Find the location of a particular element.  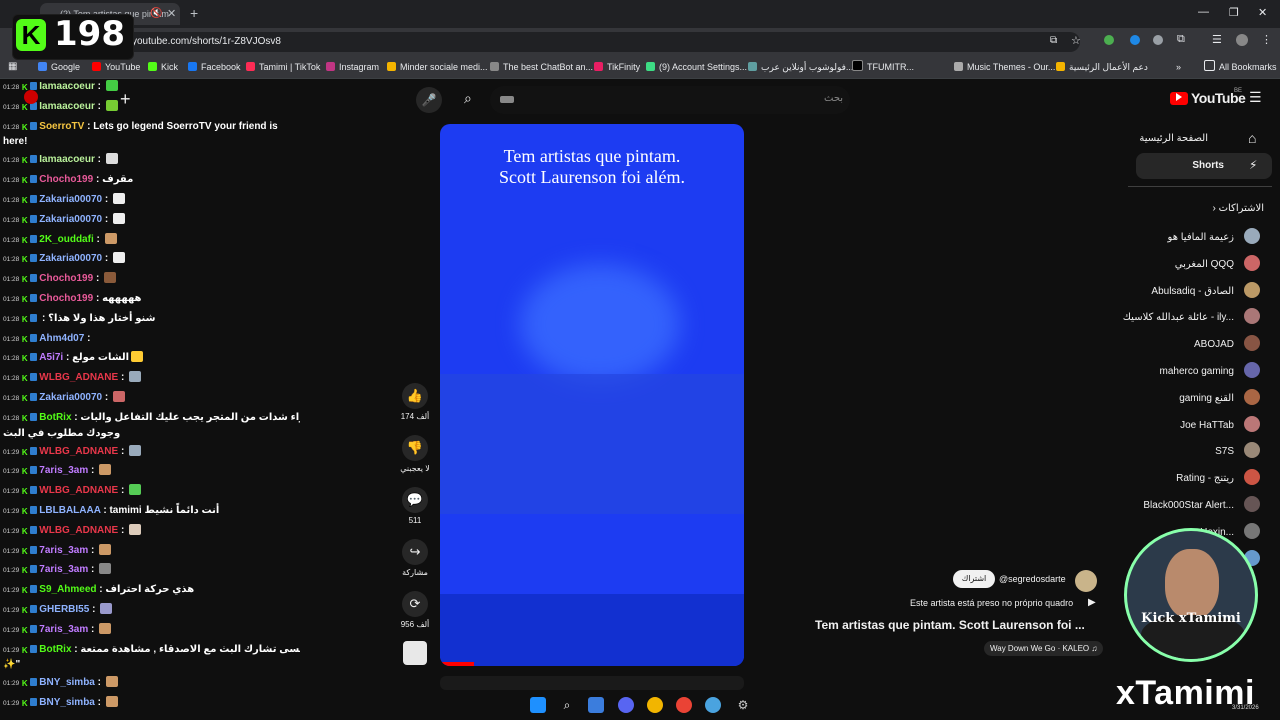

maximize-icon: ❐ is located at coordinates (1234, 12).